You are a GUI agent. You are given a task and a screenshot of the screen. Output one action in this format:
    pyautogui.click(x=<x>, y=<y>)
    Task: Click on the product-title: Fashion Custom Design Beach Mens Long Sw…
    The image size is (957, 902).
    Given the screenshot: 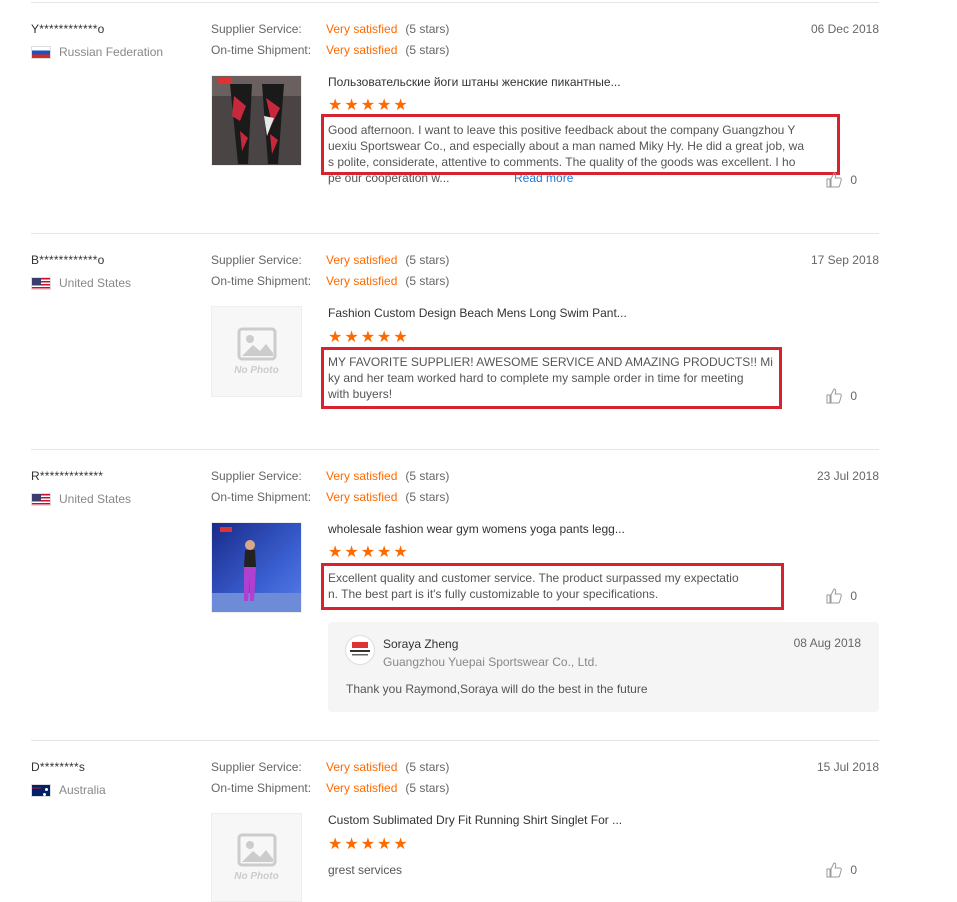 What is the action you would take?
    pyautogui.click(x=477, y=313)
    